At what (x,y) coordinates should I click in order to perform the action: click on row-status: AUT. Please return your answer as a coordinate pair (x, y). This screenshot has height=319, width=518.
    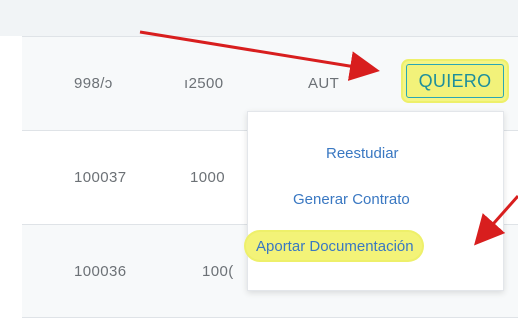
    Looking at the image, I should click on (324, 83).